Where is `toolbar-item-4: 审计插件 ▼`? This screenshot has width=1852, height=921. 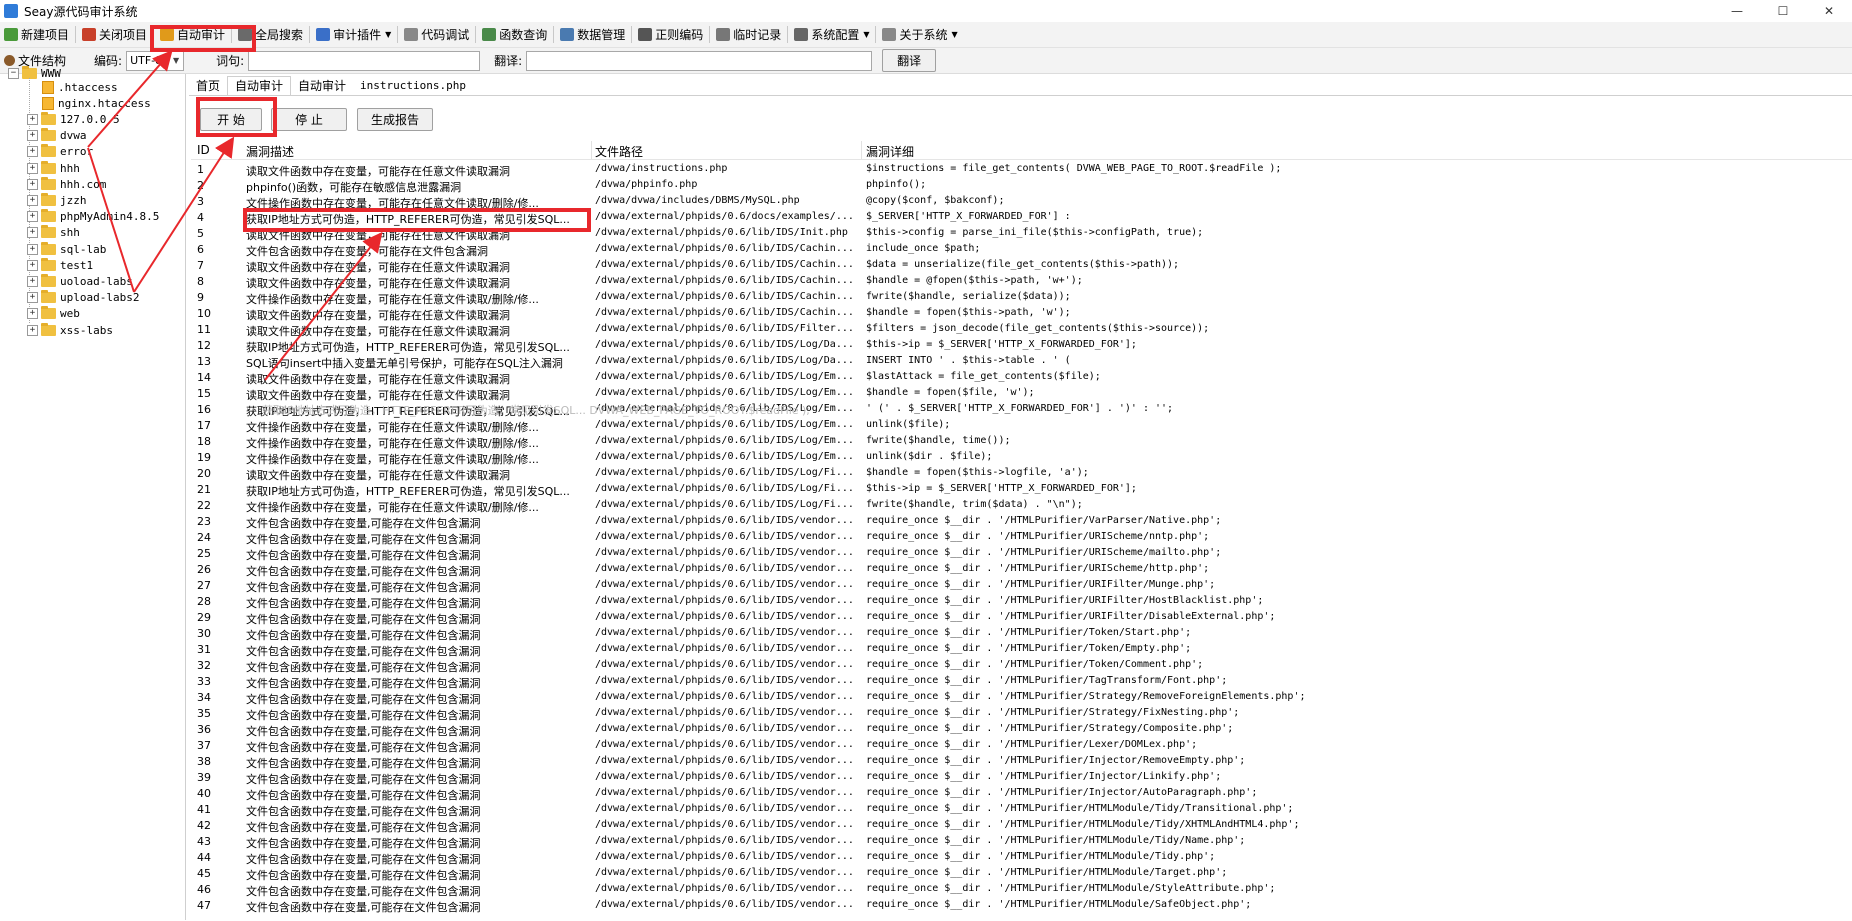 toolbar-item-4: 审计插件 ▼ is located at coordinates (353, 34).